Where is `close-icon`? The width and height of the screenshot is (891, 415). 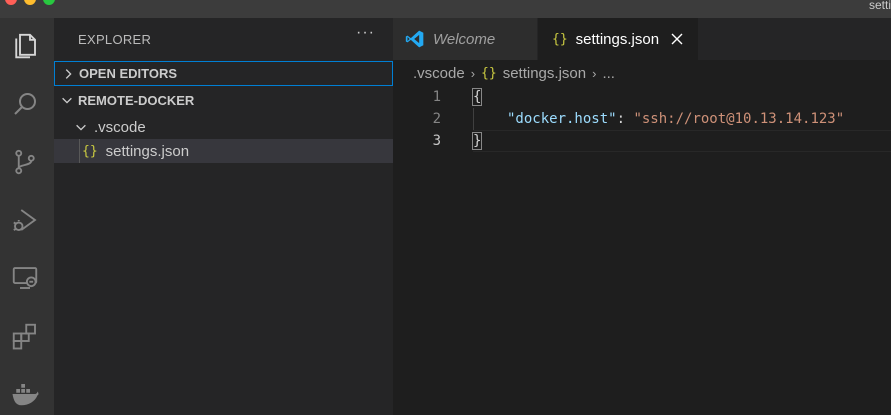 close-icon is located at coordinates (677, 39).